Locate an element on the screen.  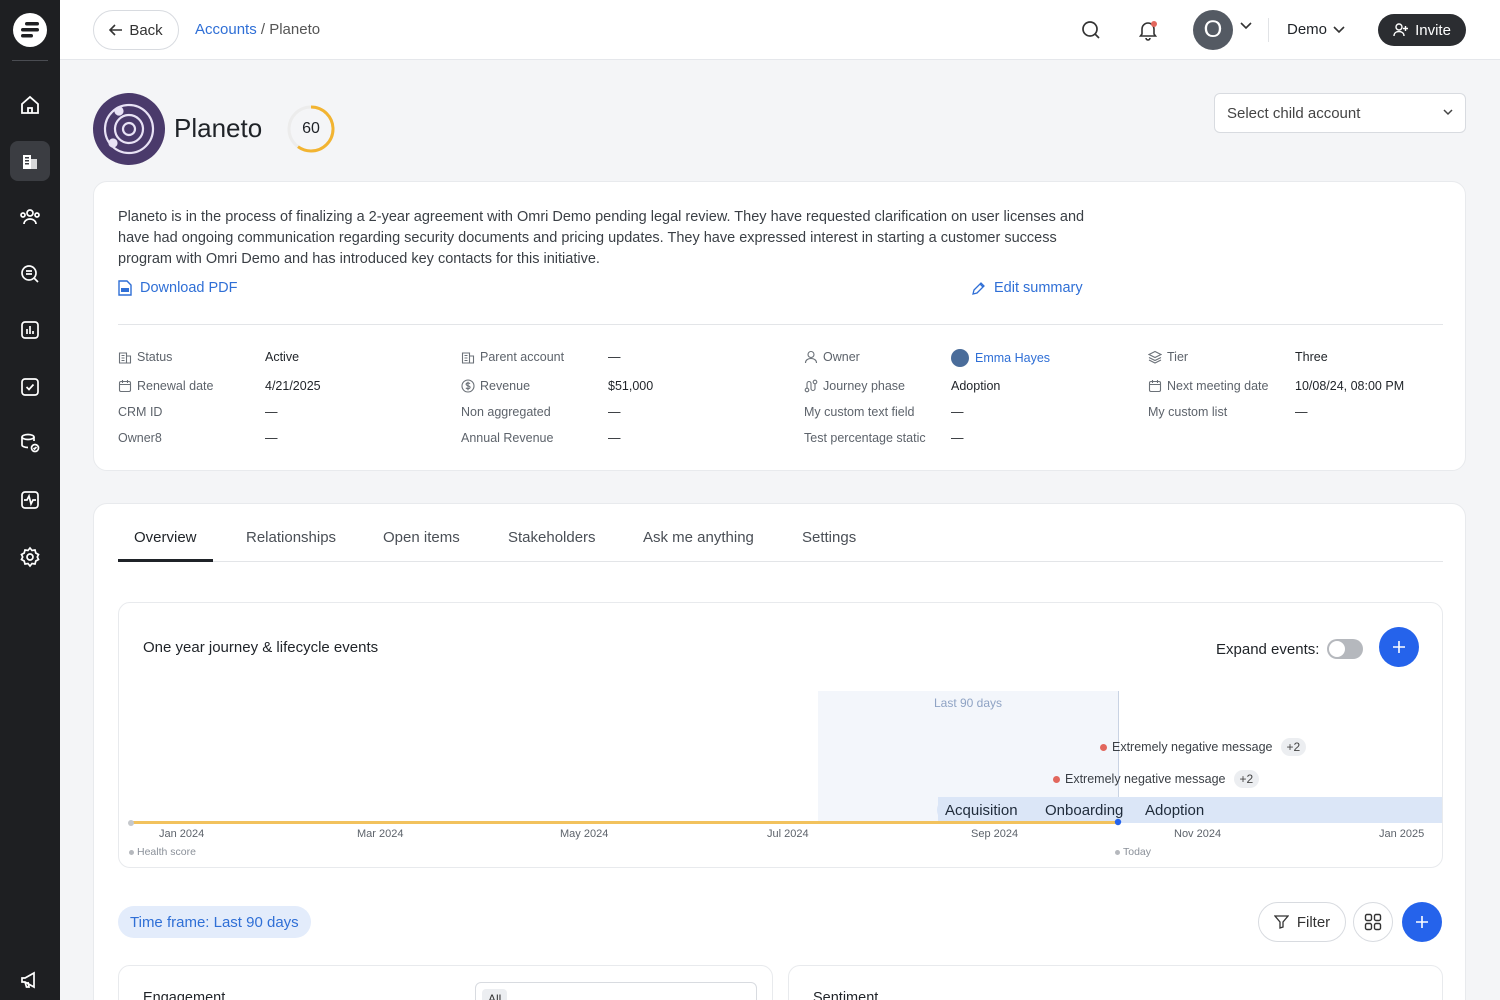
field-value-non-aggregated: — is located at coordinates (614, 412).